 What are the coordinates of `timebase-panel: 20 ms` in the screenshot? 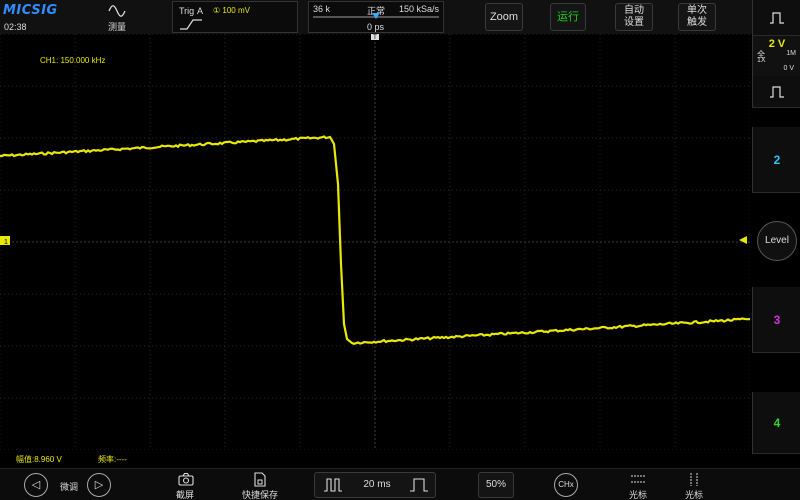 It's located at (375, 485).